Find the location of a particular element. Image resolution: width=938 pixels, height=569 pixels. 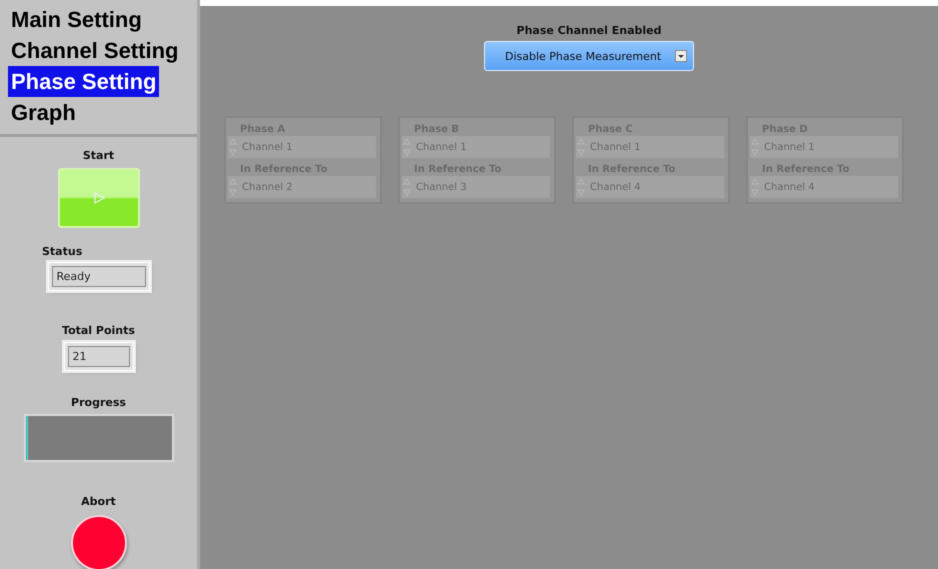

tab: Phase Setting is located at coordinates (84, 81).